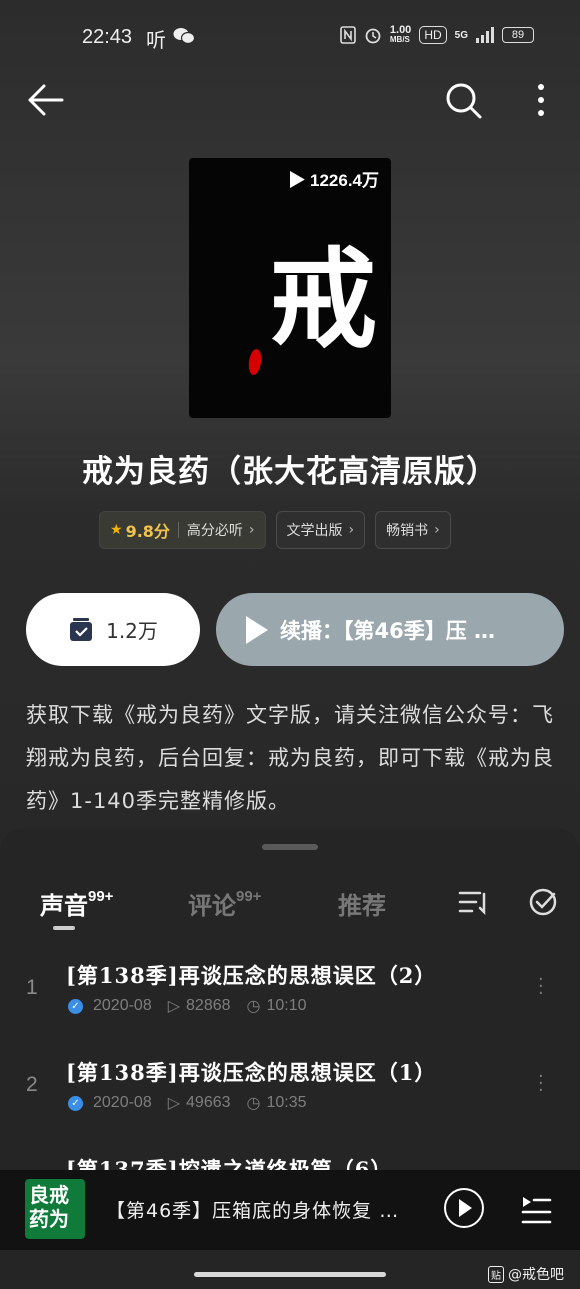  I want to click on playlist-icon, so click(536, 1209).